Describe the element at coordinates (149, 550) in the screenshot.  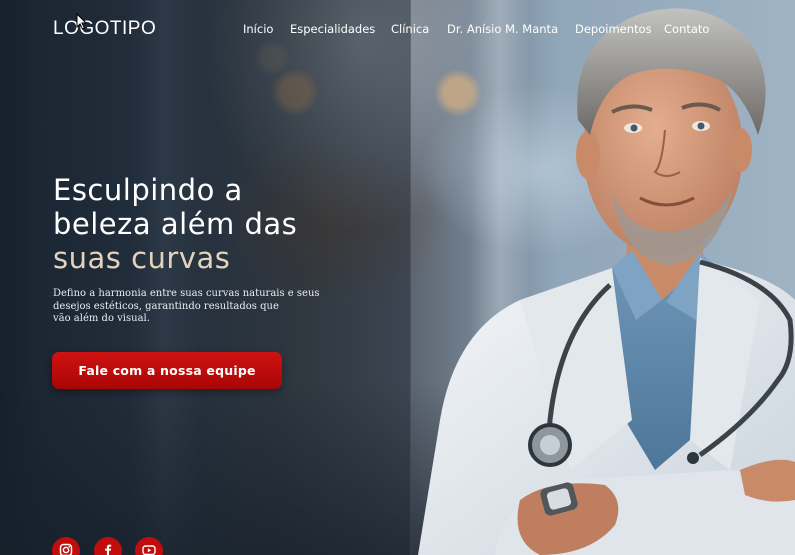
I see `youtube-icon` at that location.